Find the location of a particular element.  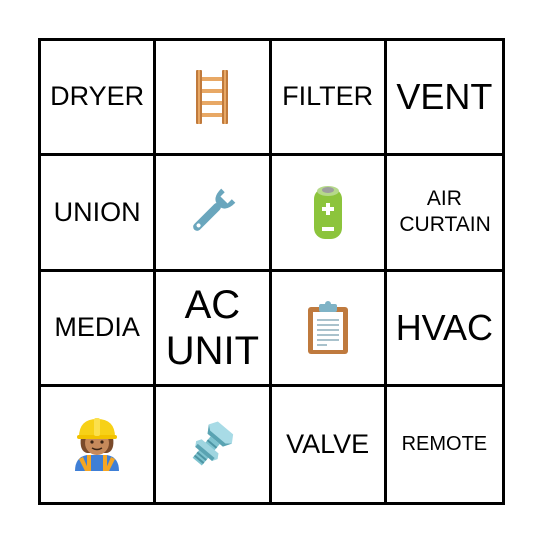

cell-nut-bolt is located at coordinates (214, 444).